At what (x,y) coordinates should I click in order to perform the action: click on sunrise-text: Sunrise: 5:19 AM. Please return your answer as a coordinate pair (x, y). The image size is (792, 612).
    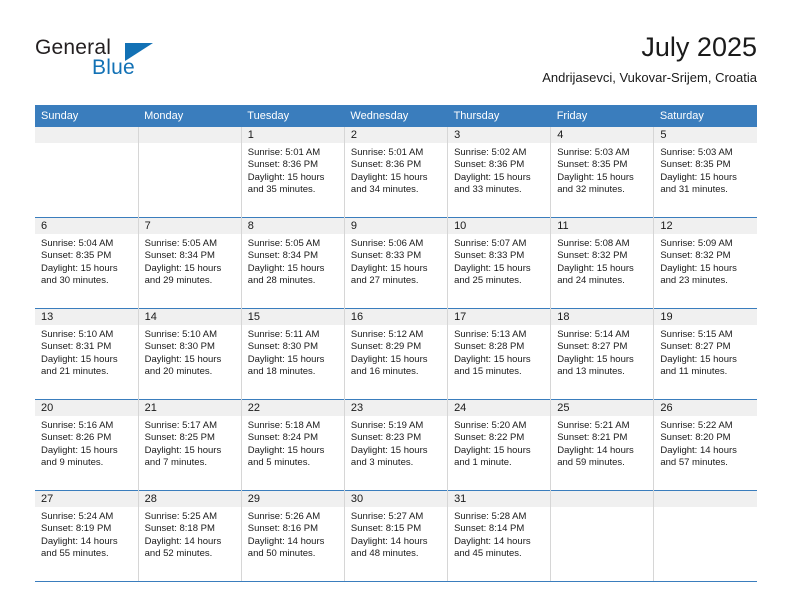
    Looking at the image, I should click on (387, 425).